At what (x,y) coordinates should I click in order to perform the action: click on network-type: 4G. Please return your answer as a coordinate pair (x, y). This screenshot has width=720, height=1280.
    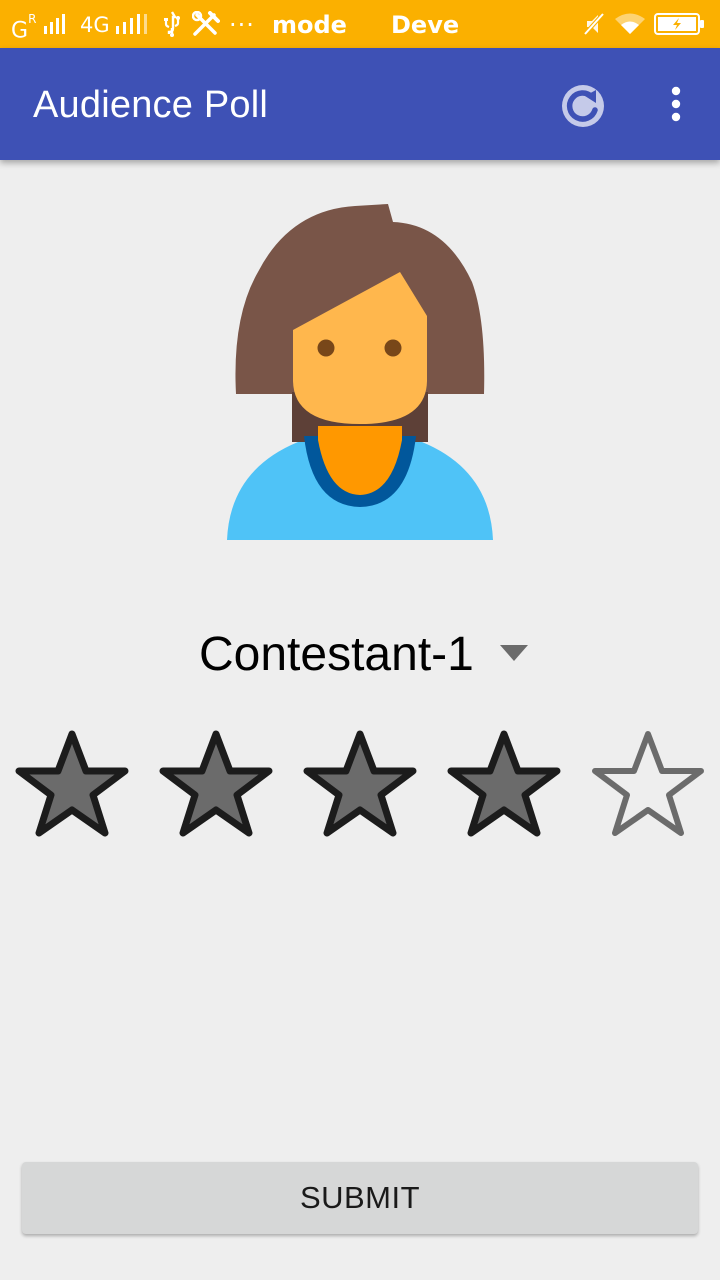
    Looking at the image, I should click on (95, 25).